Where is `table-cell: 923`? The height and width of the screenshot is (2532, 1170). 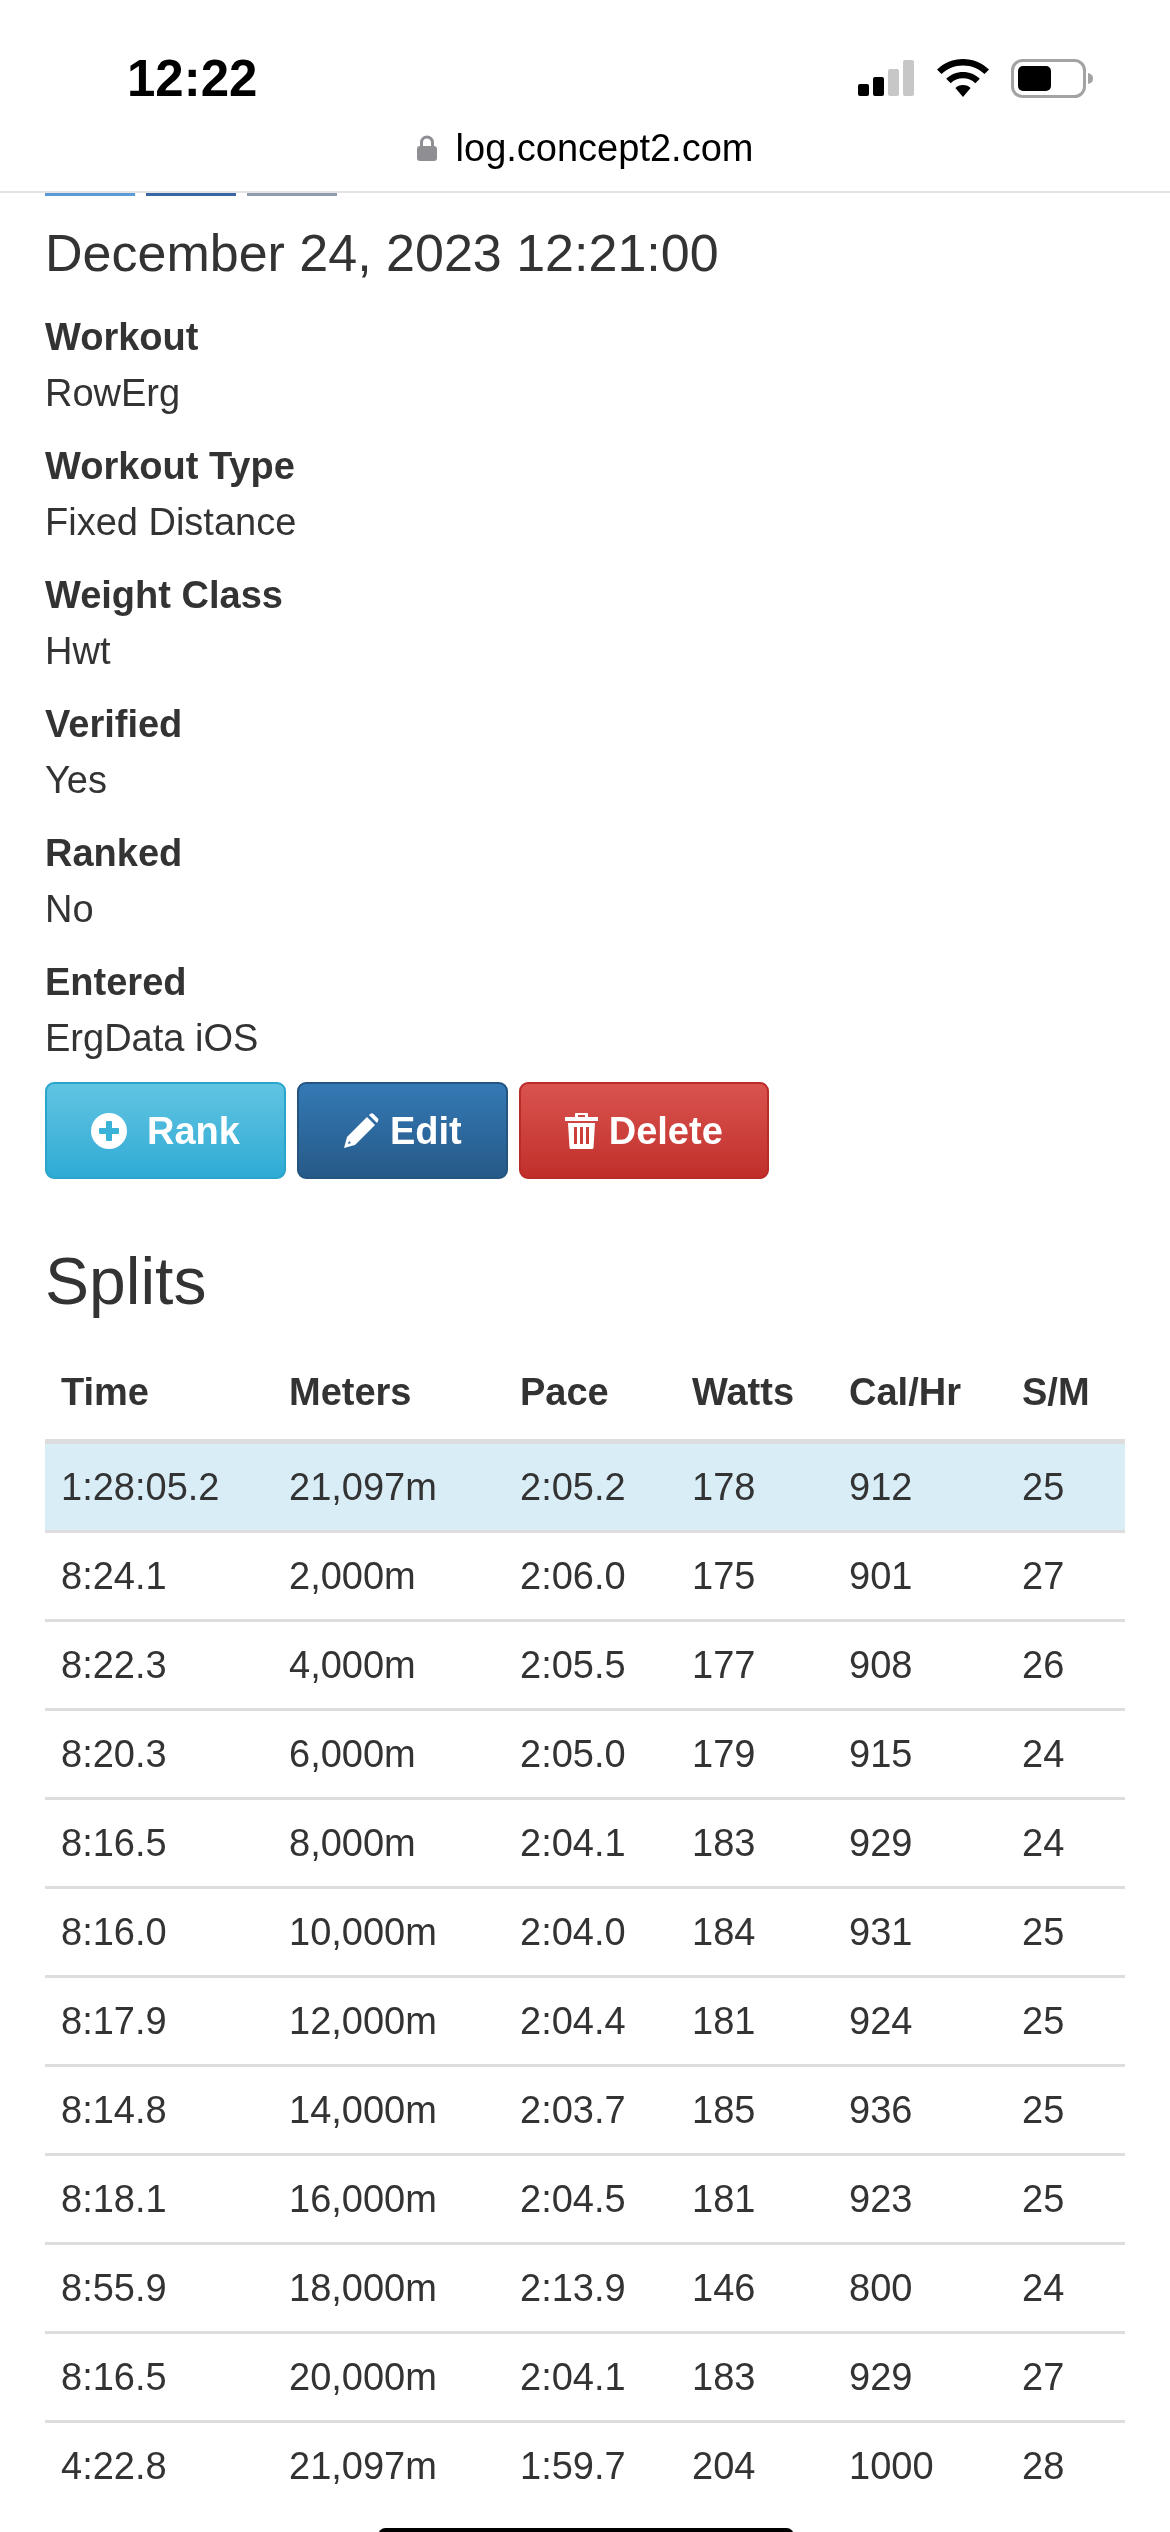
table-cell: 923 is located at coordinates (881, 2198).